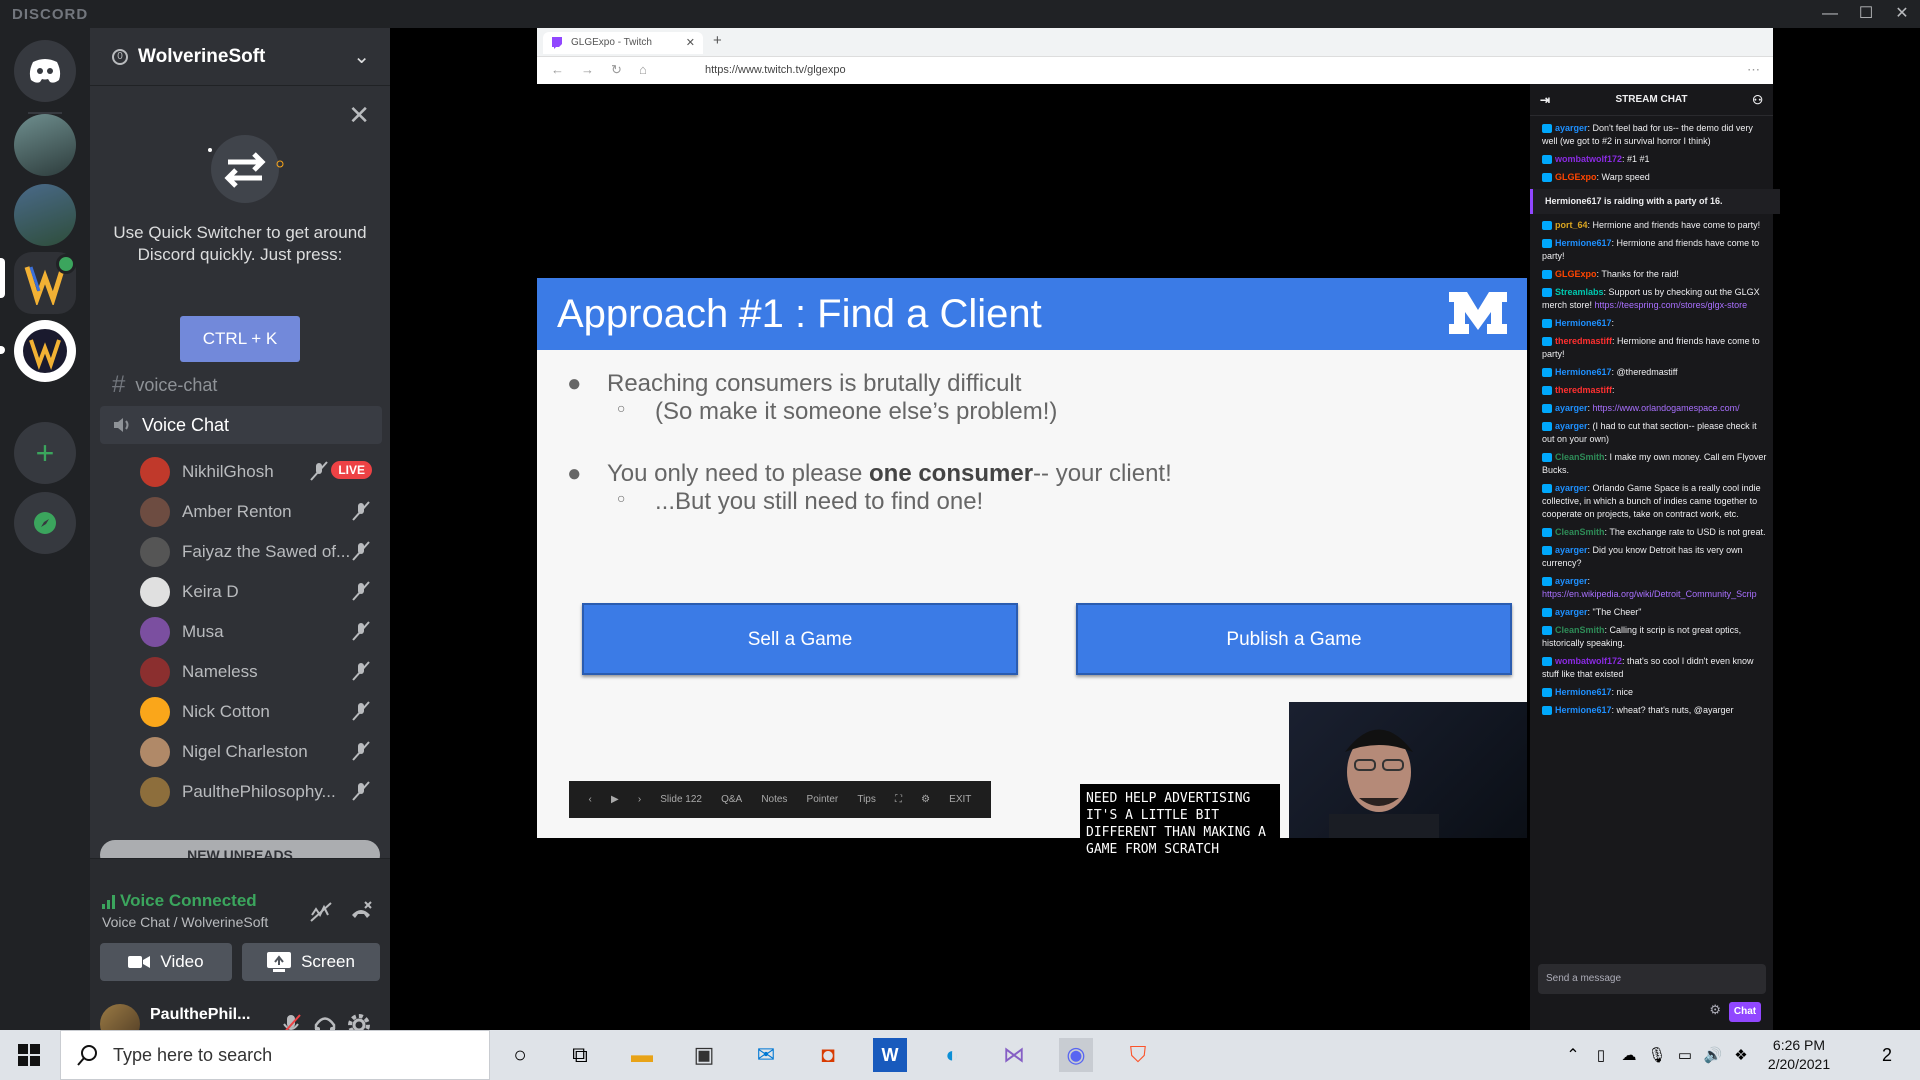  I want to click on office-icon: ◘, so click(828, 1055).